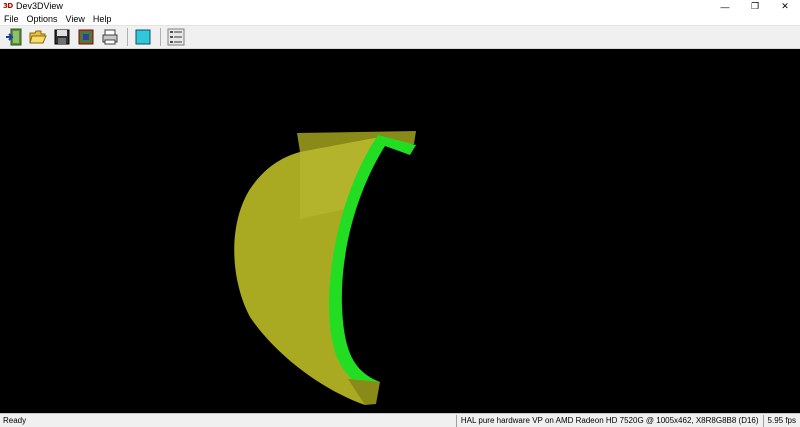 This screenshot has width=800, height=427. I want to click on toolbar, so click(400, 37).